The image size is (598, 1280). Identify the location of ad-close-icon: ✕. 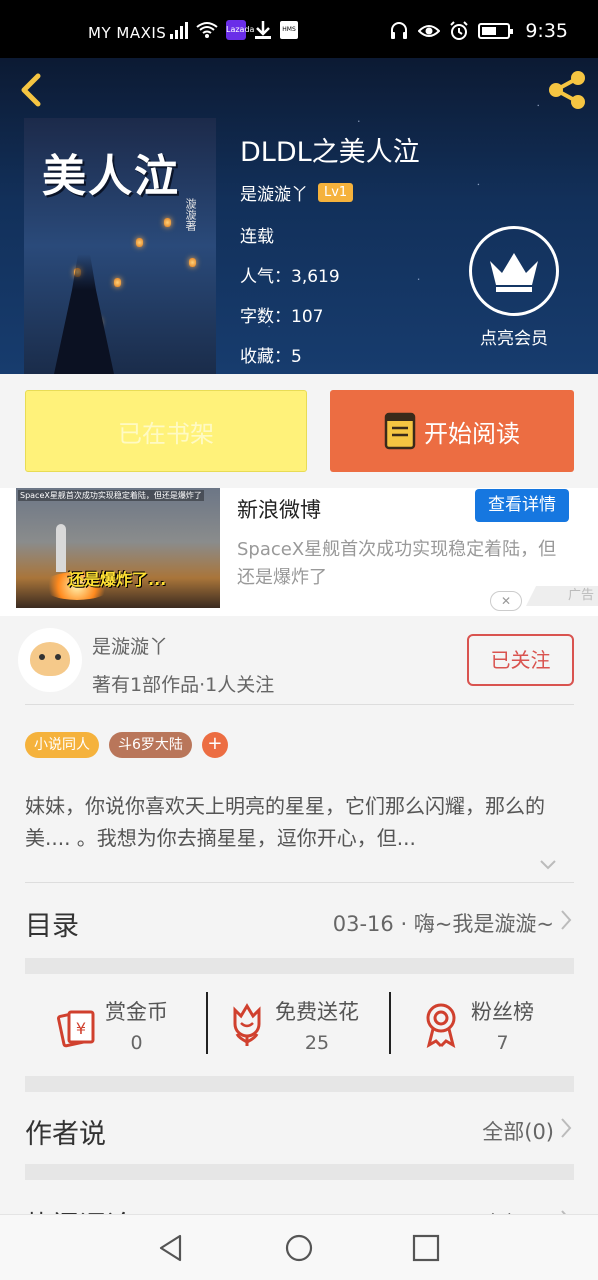
(506, 601).